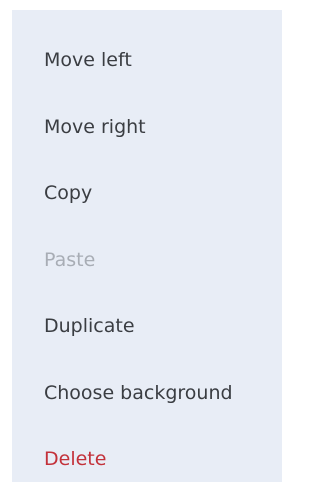 The image size is (320, 494). Describe the element at coordinates (163, 193) in the screenshot. I see `menu-item-copy: Copy` at that location.